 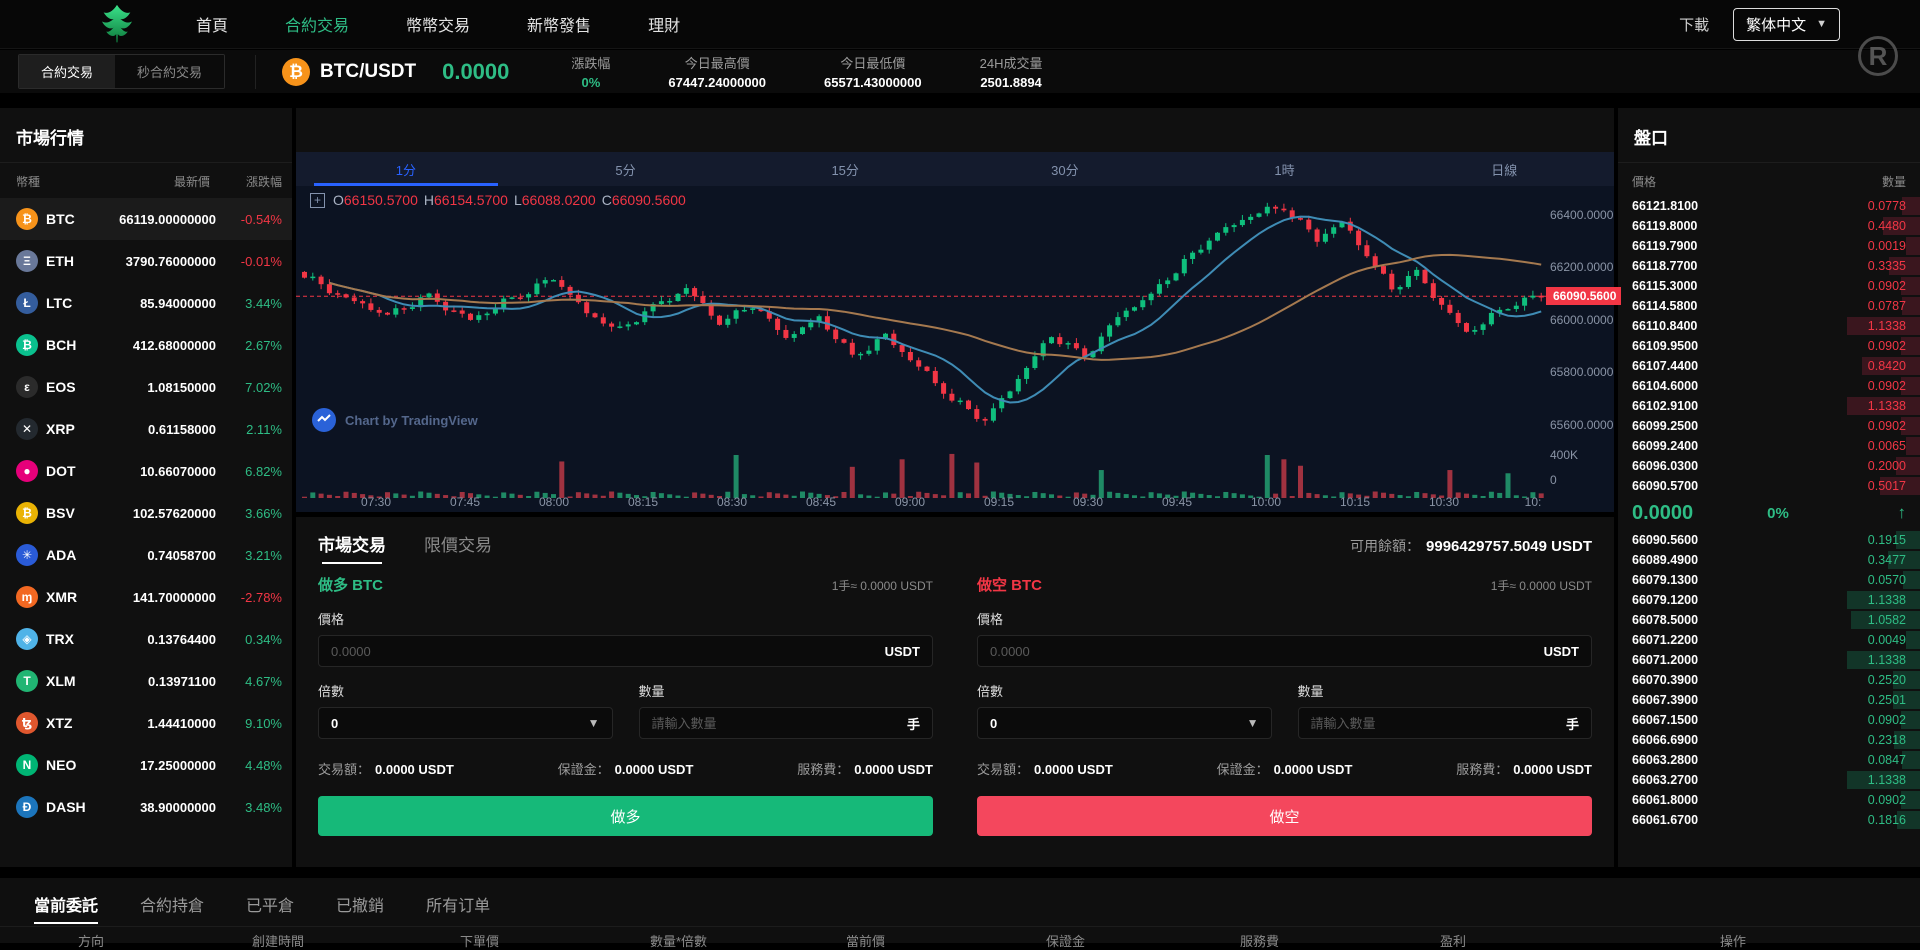 I want to click on short-leverage-select: 0 ▼, so click(x=1124, y=723).